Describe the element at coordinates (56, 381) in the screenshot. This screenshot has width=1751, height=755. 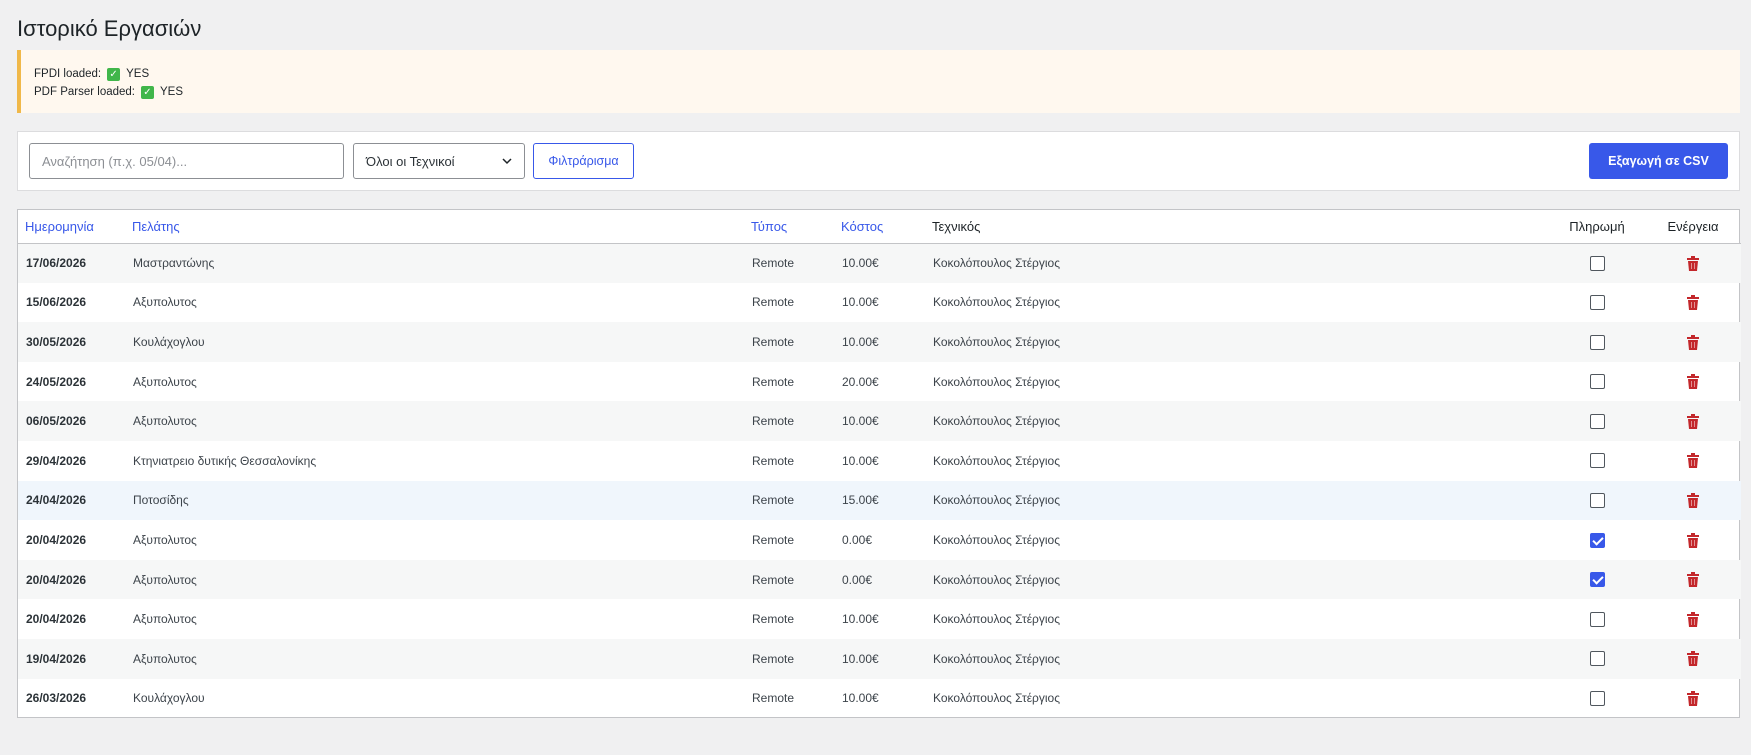
I see `cell-date: 24/05/2026` at that location.